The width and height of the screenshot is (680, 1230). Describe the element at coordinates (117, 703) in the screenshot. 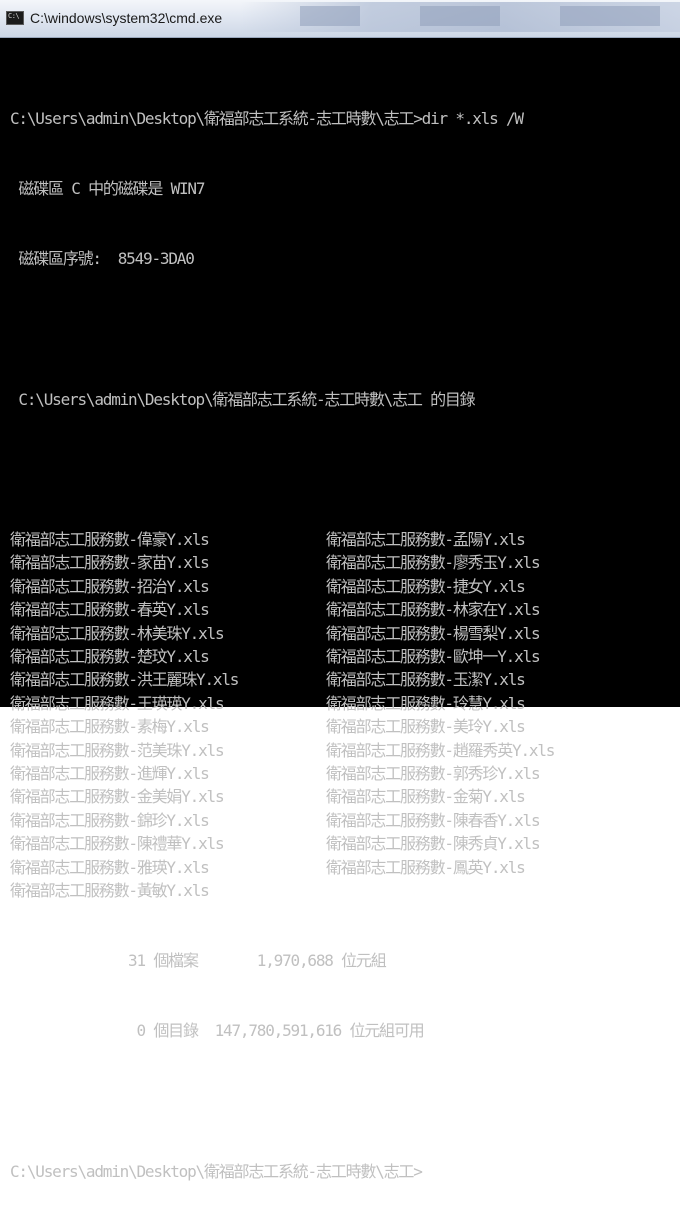

I see `file-entry-left: 衛福部志工服務數-王瑛瑛Y.xls` at that location.